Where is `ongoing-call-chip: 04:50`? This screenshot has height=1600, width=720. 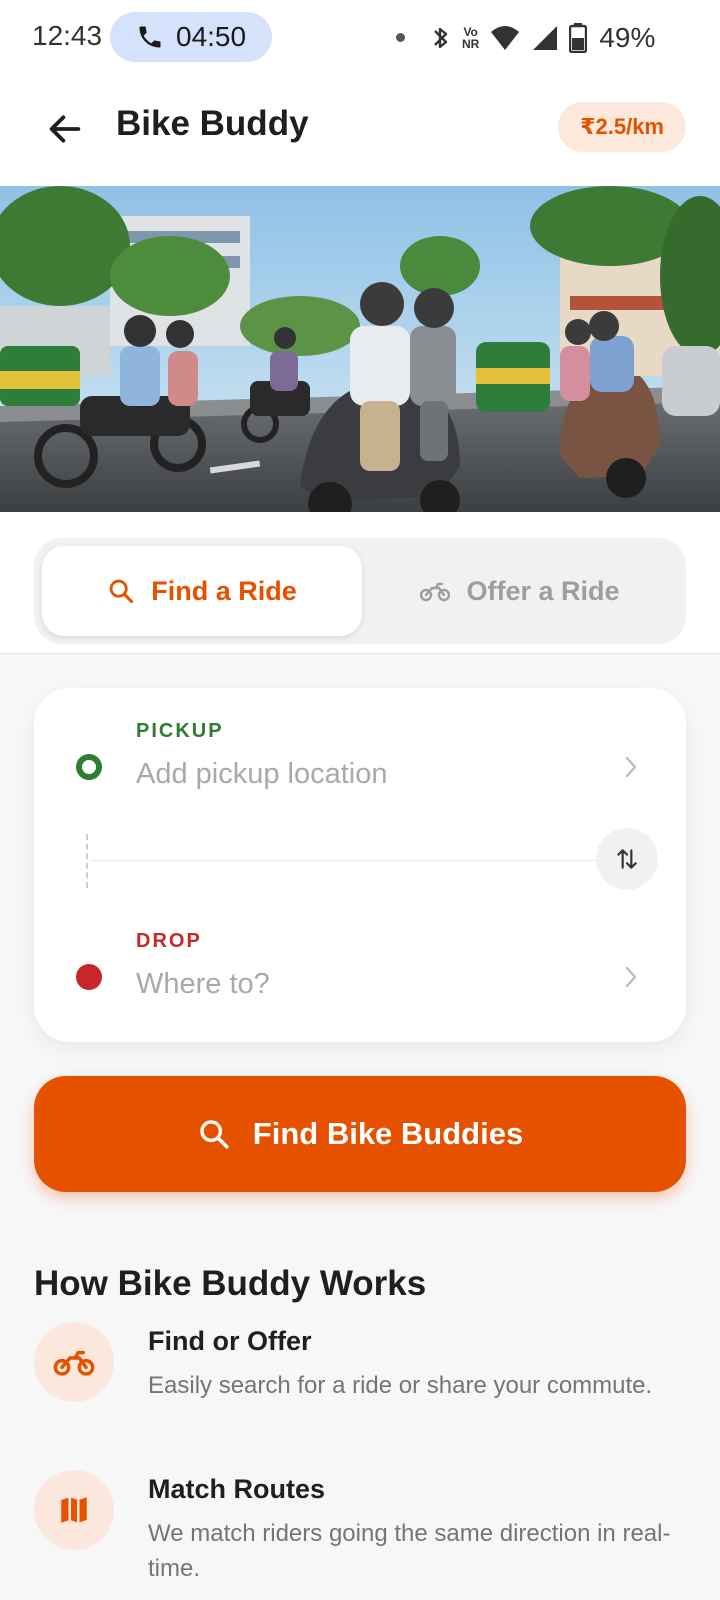
ongoing-call-chip: 04:50 is located at coordinates (191, 37).